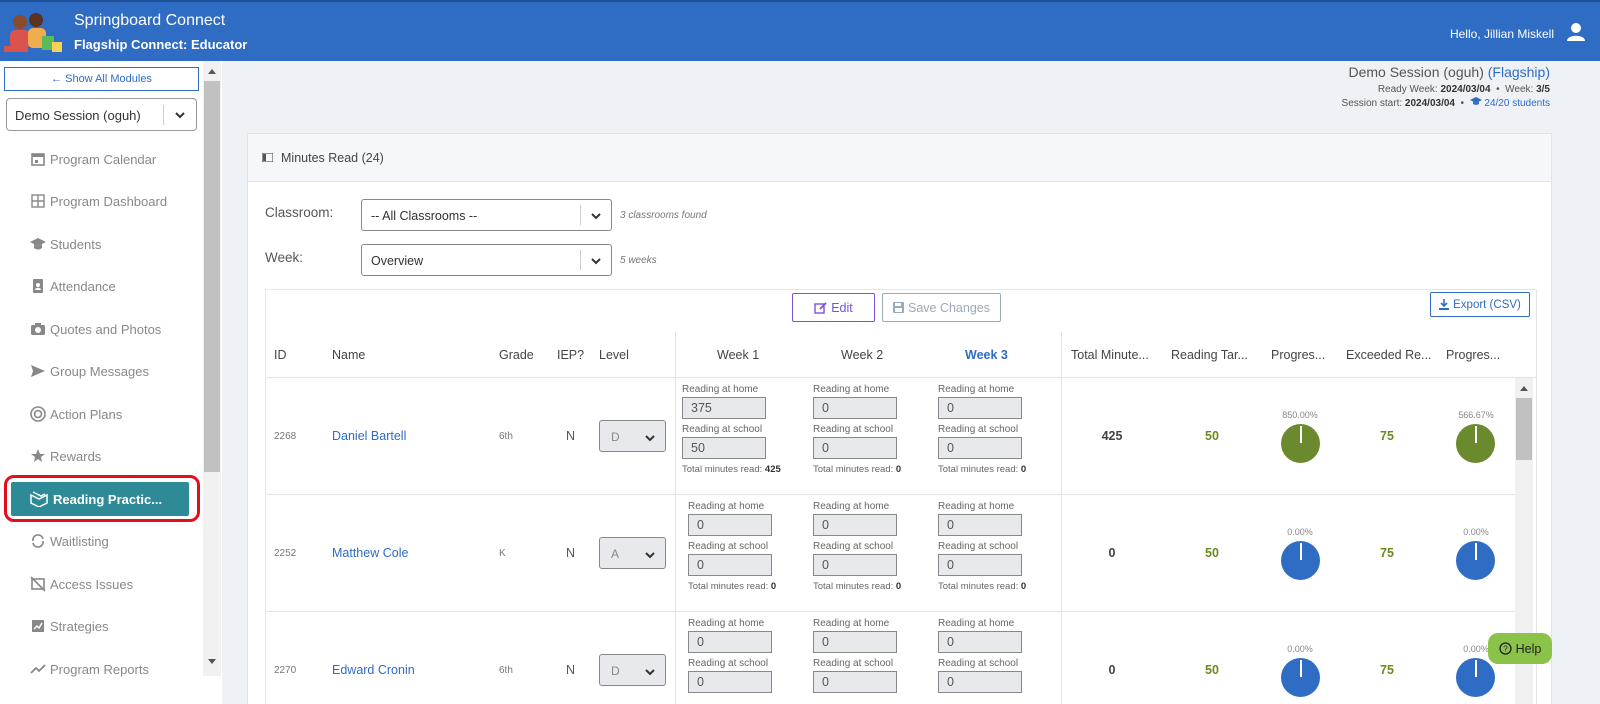 The image size is (1600, 704). I want to click on sidebar-item-quotes-photos: Quotes and Photos, so click(95, 329).